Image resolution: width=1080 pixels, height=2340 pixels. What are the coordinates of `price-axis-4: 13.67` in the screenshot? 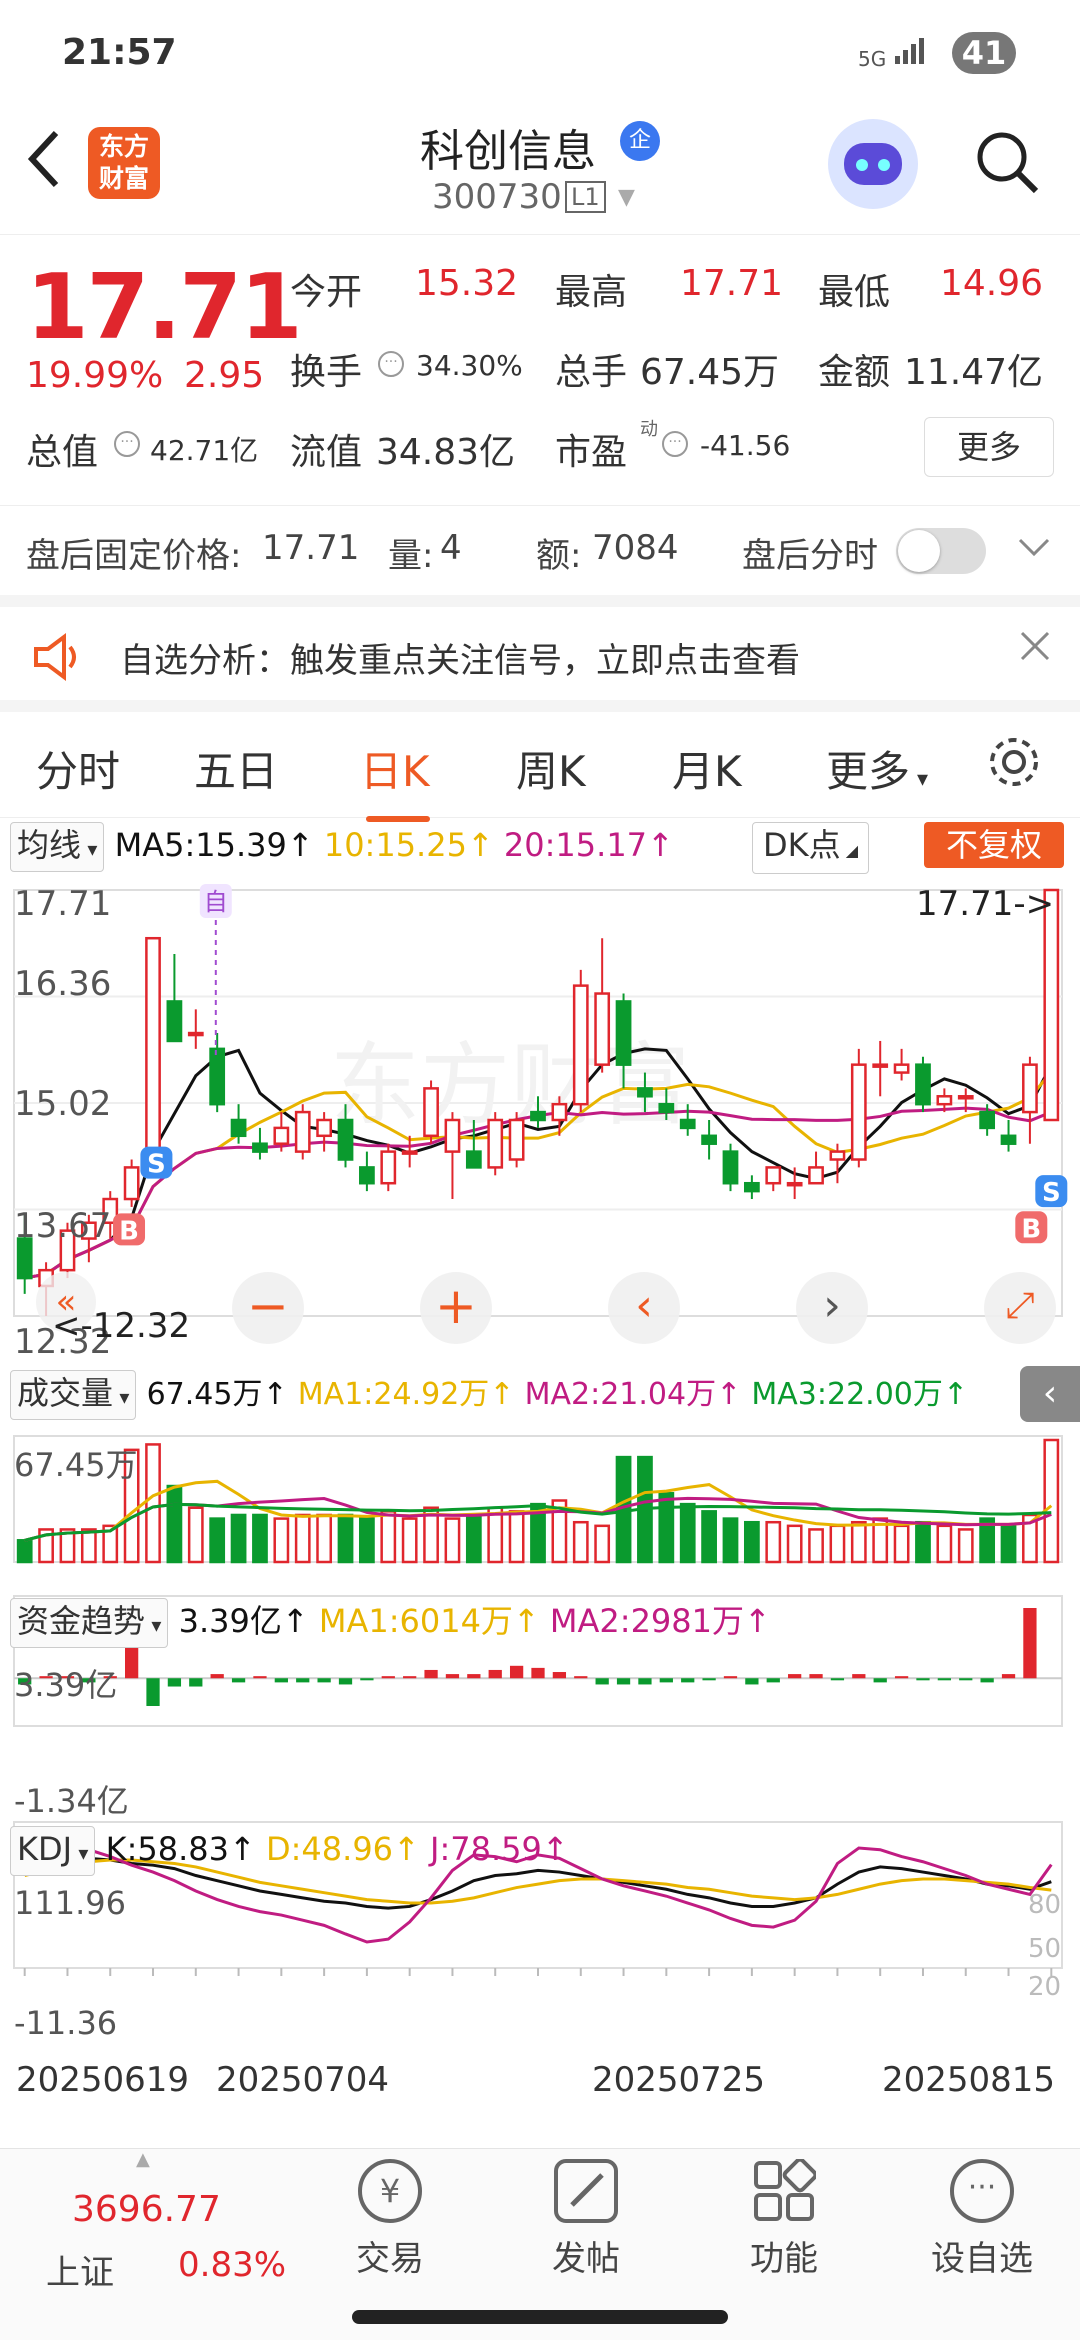 It's located at (63, 1226).